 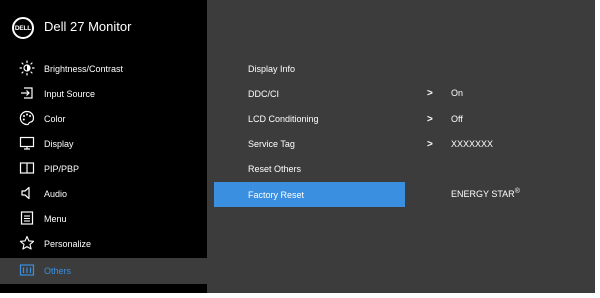 I want to click on option-label: Service Tag, so click(x=271, y=143).